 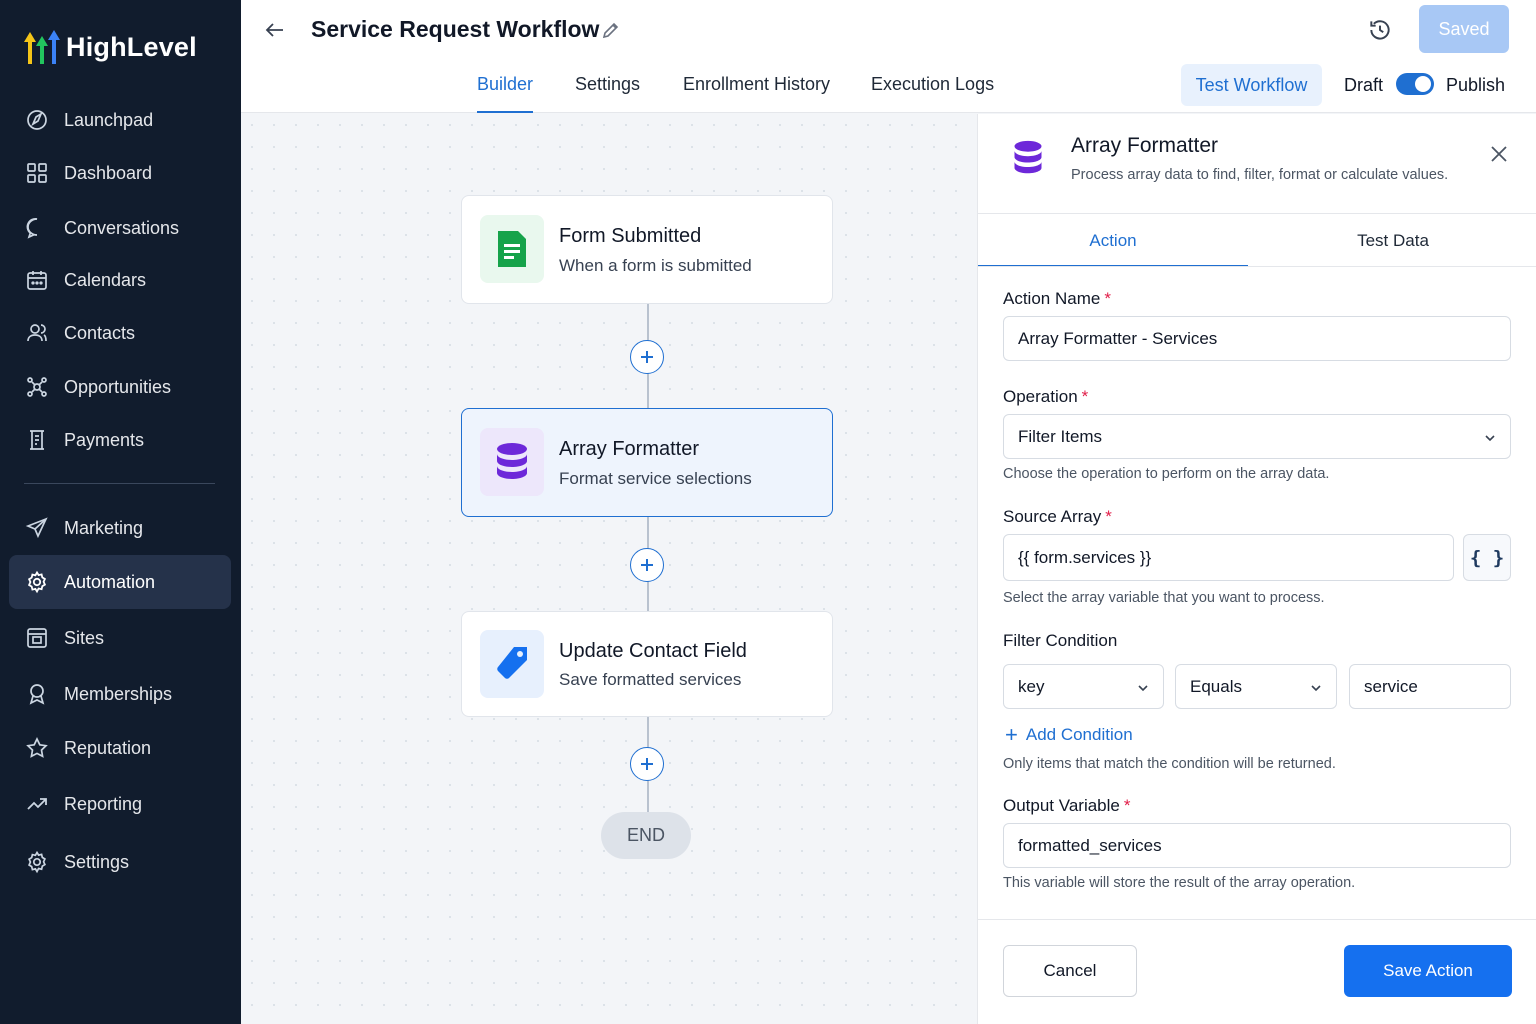 I want to click on sidebar-item-calendars: Calendars, so click(x=120, y=280).